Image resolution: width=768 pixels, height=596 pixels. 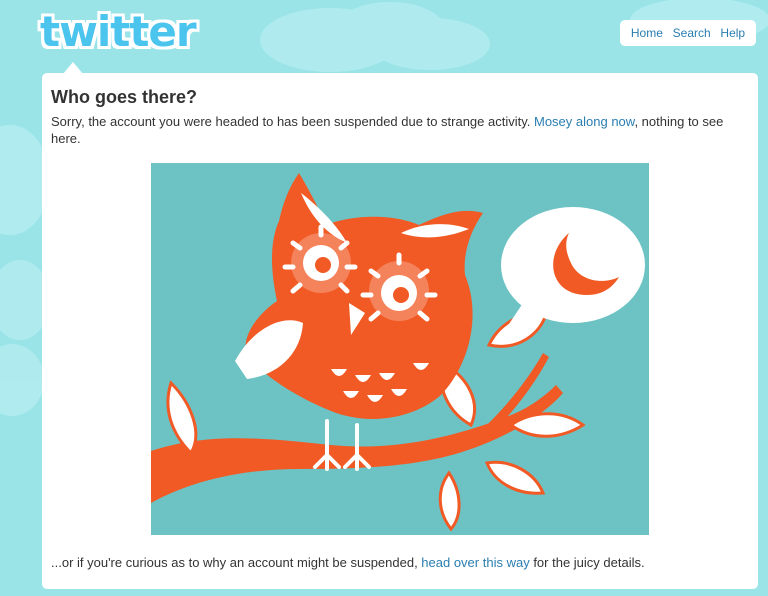 What do you see at coordinates (587, 562) in the screenshot?
I see `footer-text-end: for the juicy details.` at bounding box center [587, 562].